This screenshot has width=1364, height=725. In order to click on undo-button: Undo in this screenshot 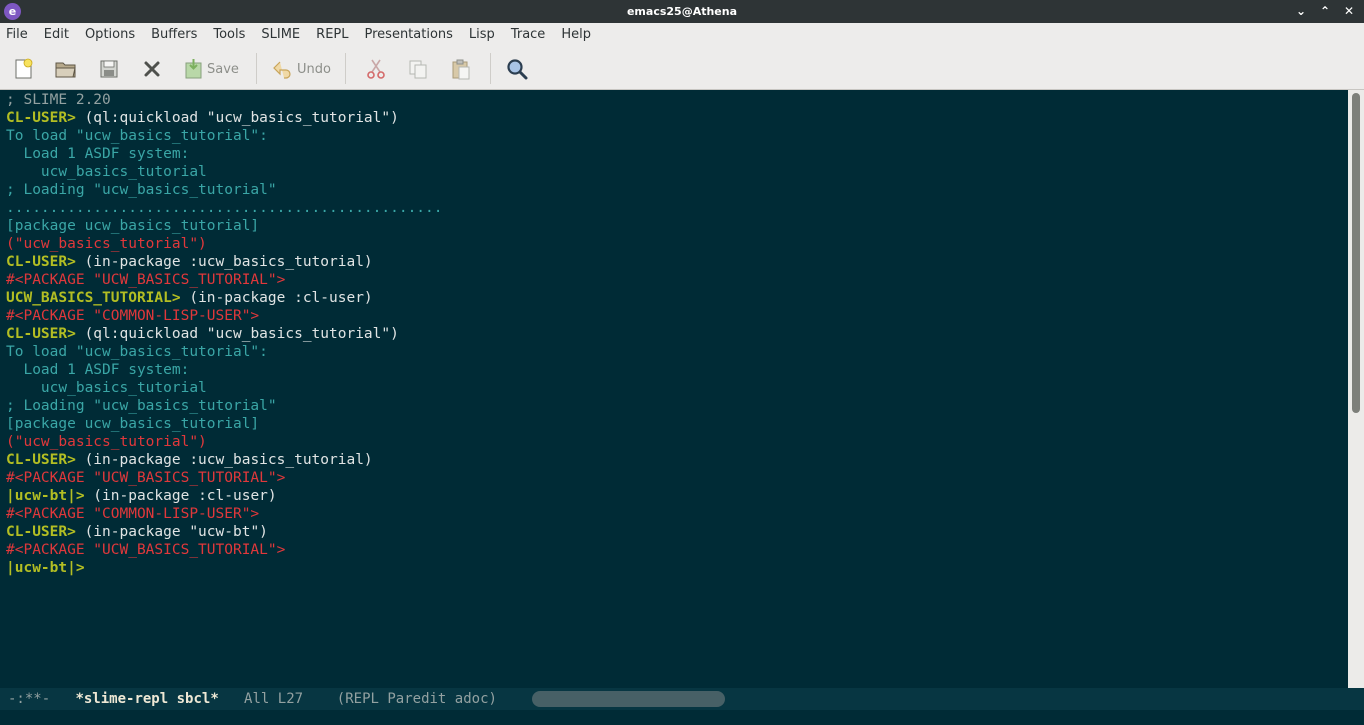, I will do `click(301, 69)`.